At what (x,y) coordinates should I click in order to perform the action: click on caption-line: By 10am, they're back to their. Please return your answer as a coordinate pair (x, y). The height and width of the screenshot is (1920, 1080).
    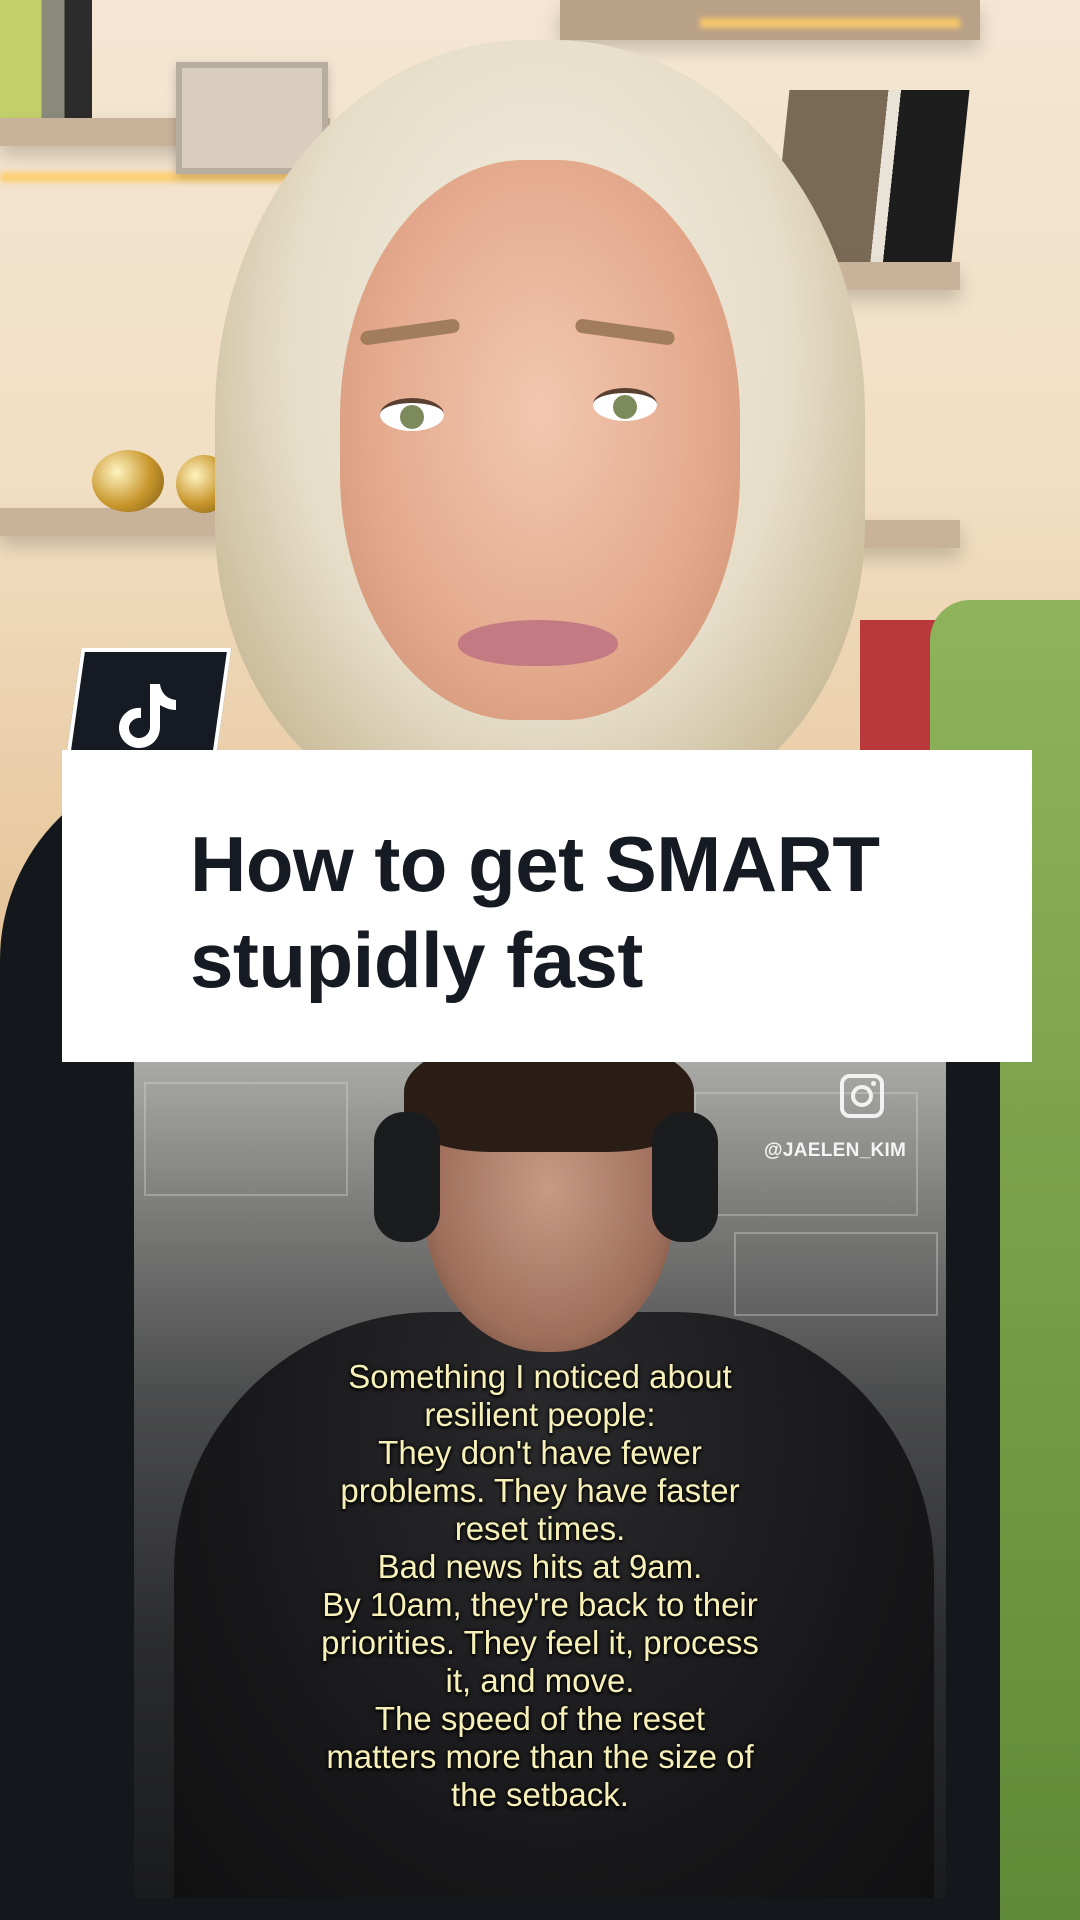
    Looking at the image, I should click on (540, 1604).